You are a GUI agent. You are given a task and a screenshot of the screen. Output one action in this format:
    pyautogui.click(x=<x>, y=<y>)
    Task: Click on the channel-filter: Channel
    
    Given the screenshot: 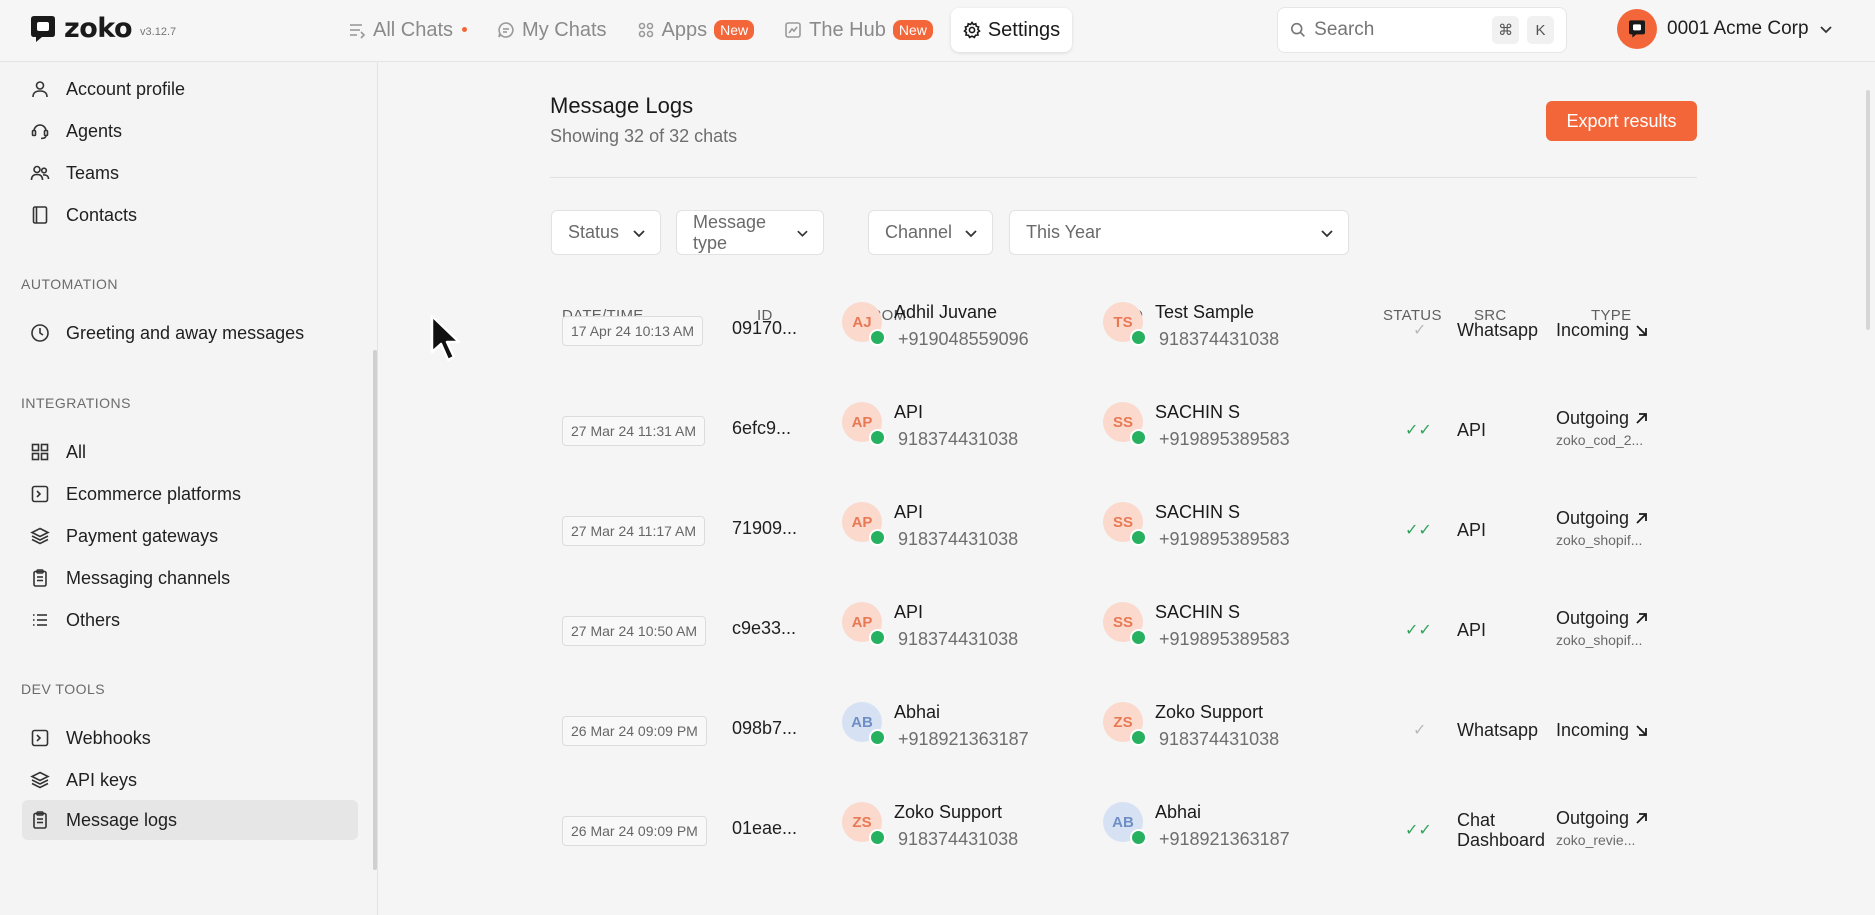 What is the action you would take?
    pyautogui.click(x=930, y=232)
    